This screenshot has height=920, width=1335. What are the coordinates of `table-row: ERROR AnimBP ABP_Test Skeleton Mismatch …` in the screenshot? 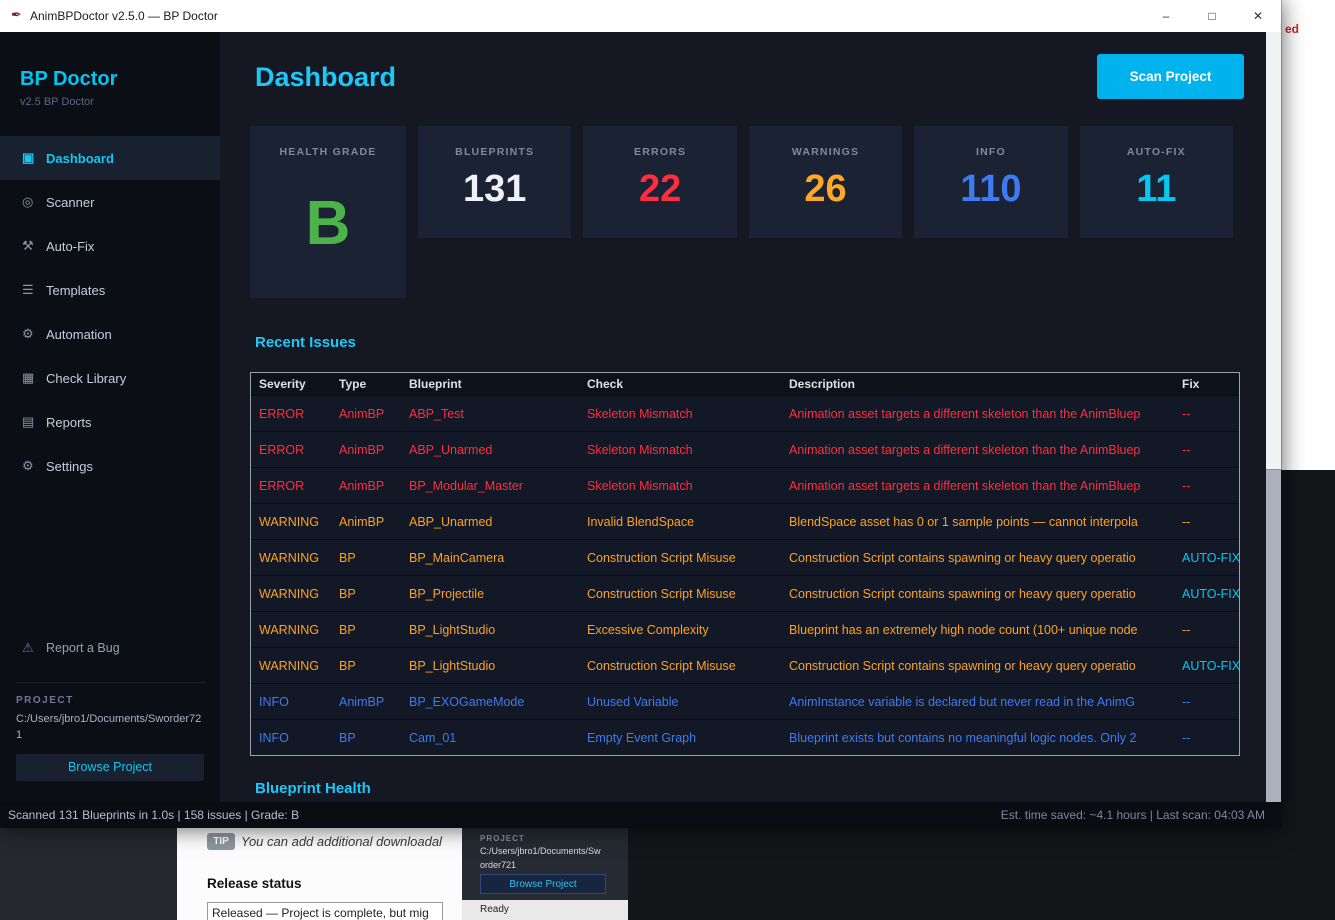 It's located at (745, 413).